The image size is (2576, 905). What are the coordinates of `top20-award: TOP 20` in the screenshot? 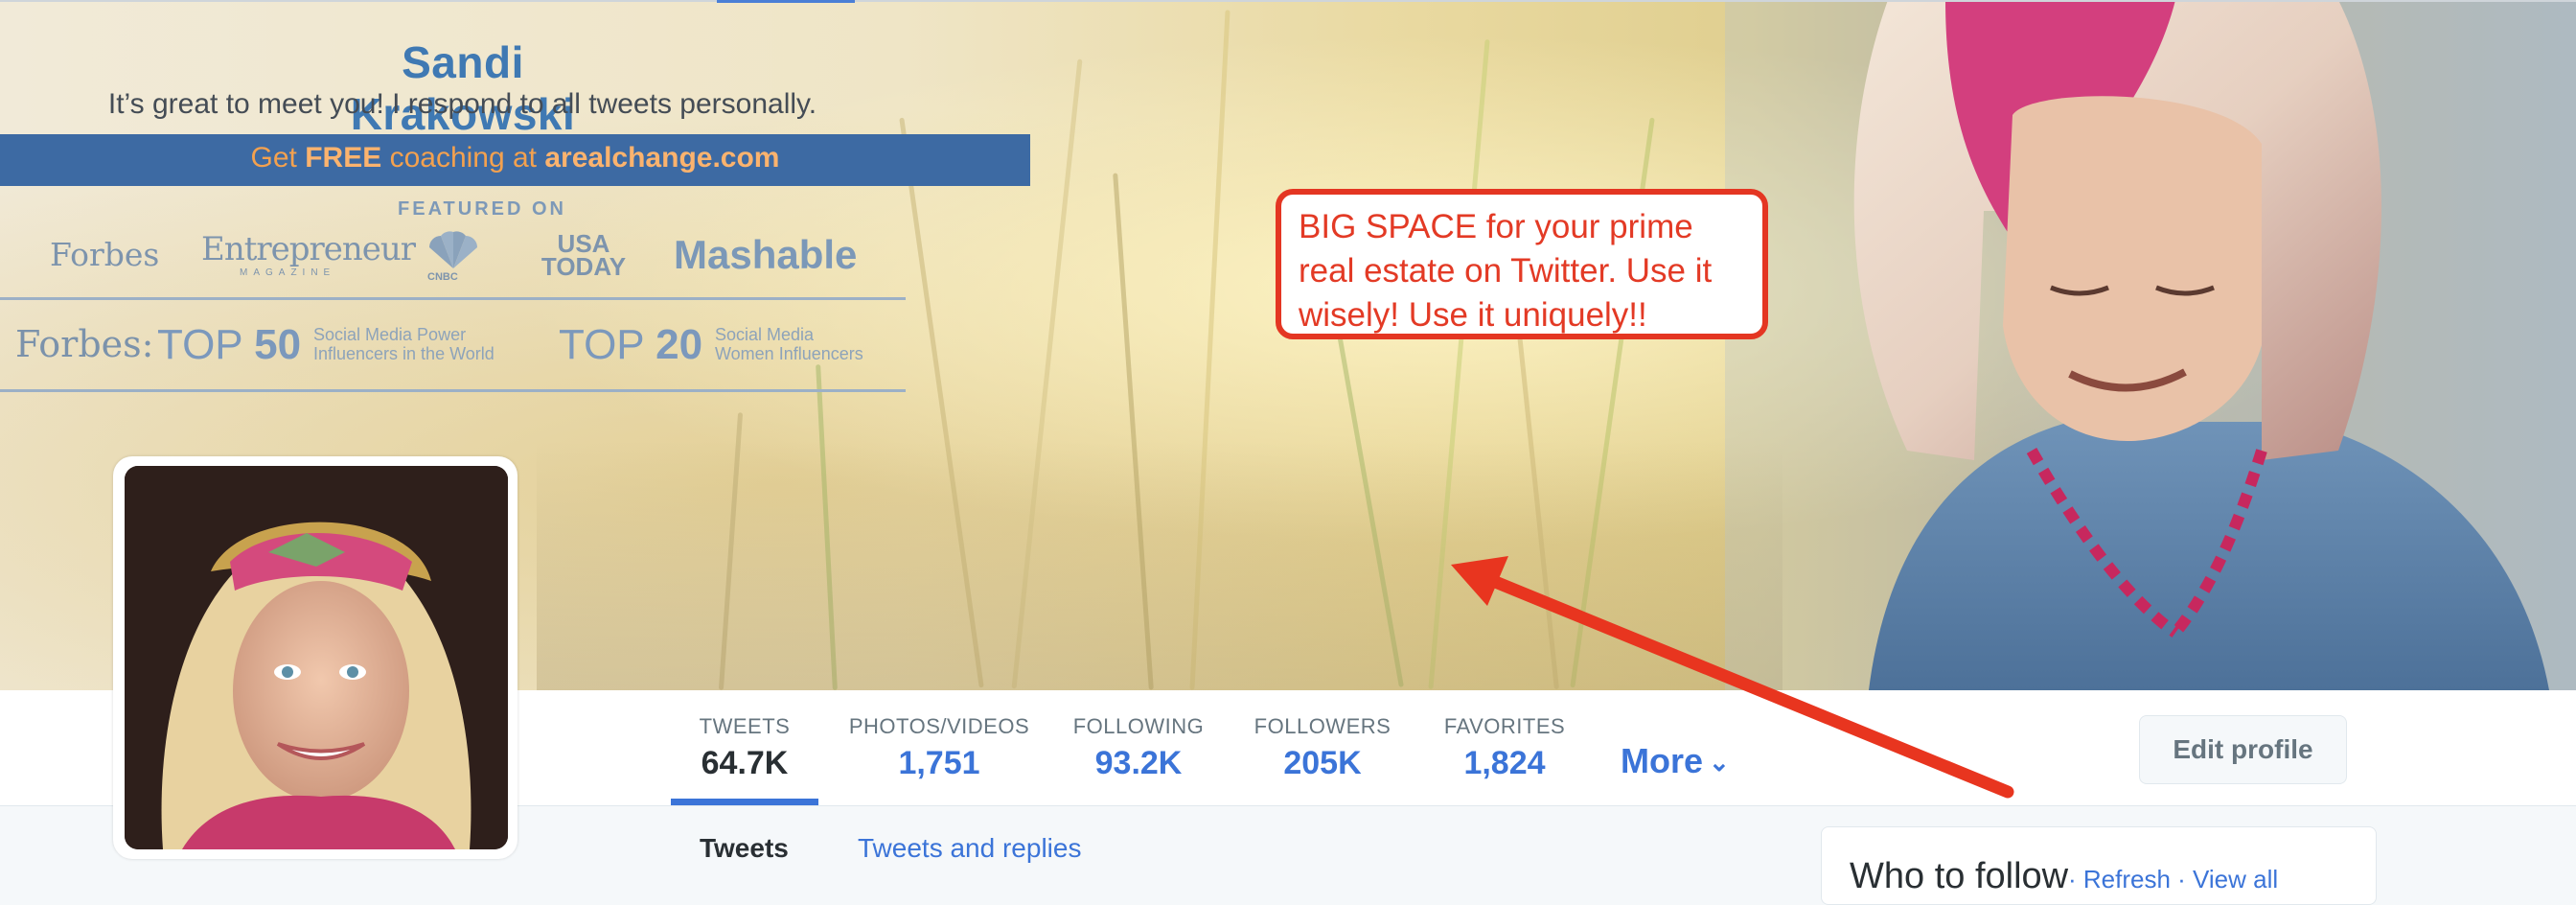 It's located at (631, 345).